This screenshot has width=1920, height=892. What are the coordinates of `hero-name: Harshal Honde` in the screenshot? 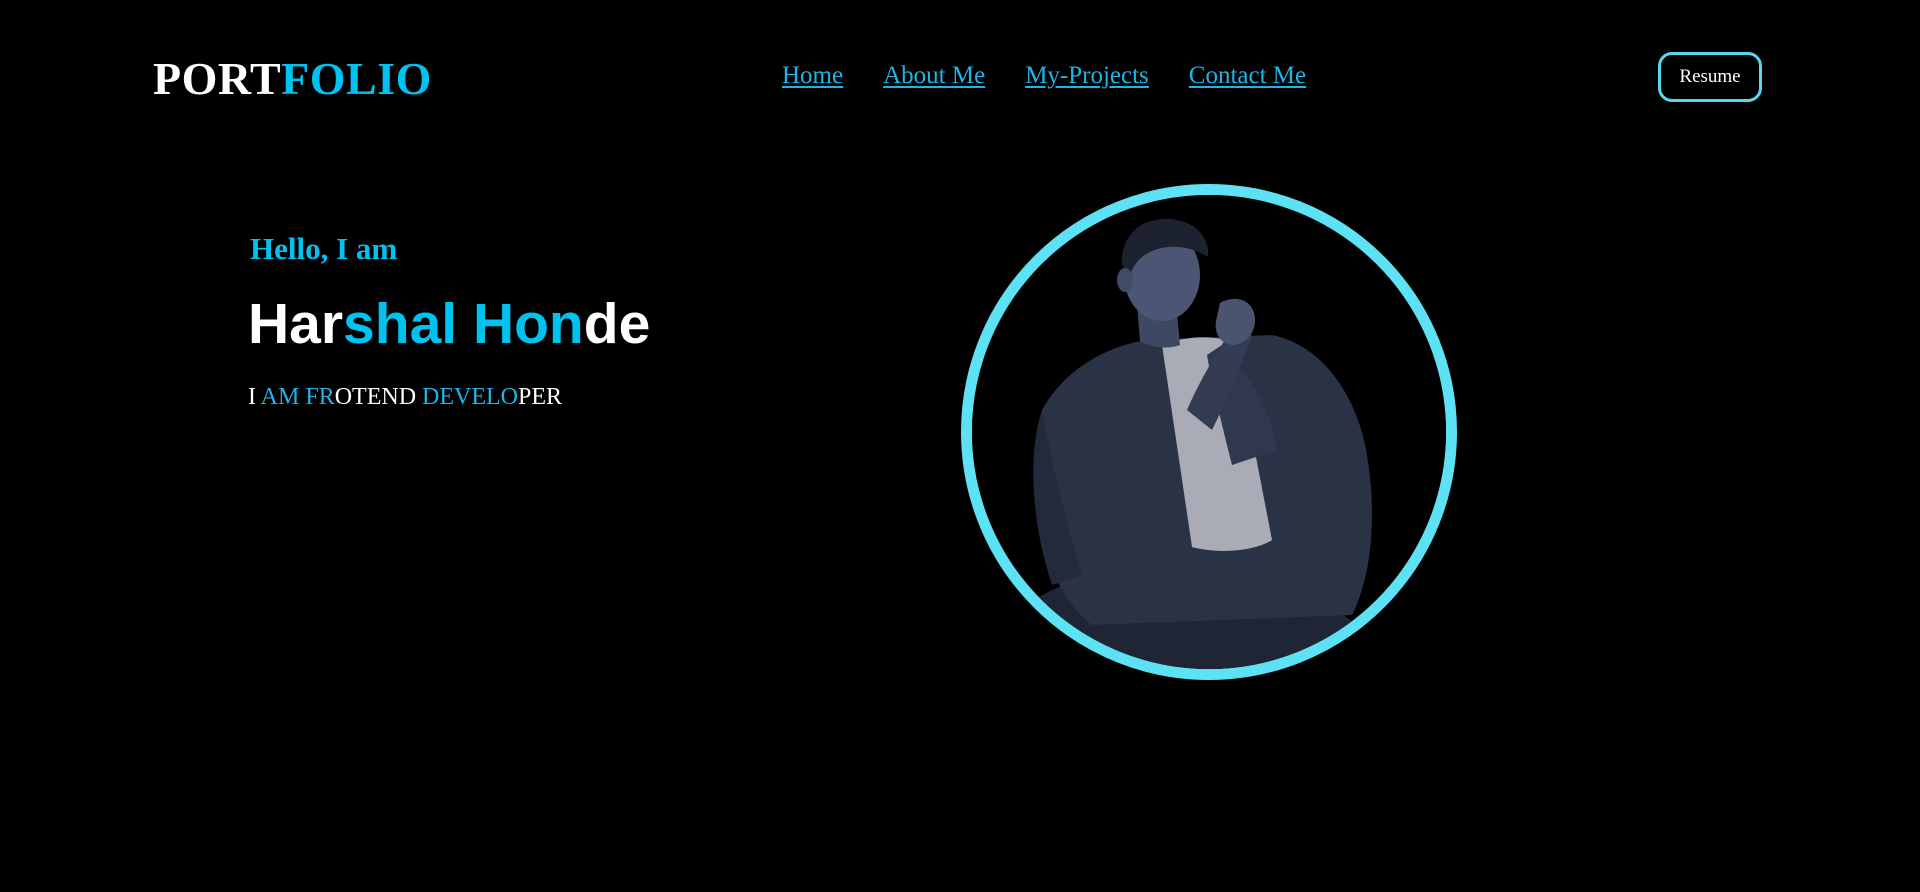 It's located at (449, 324).